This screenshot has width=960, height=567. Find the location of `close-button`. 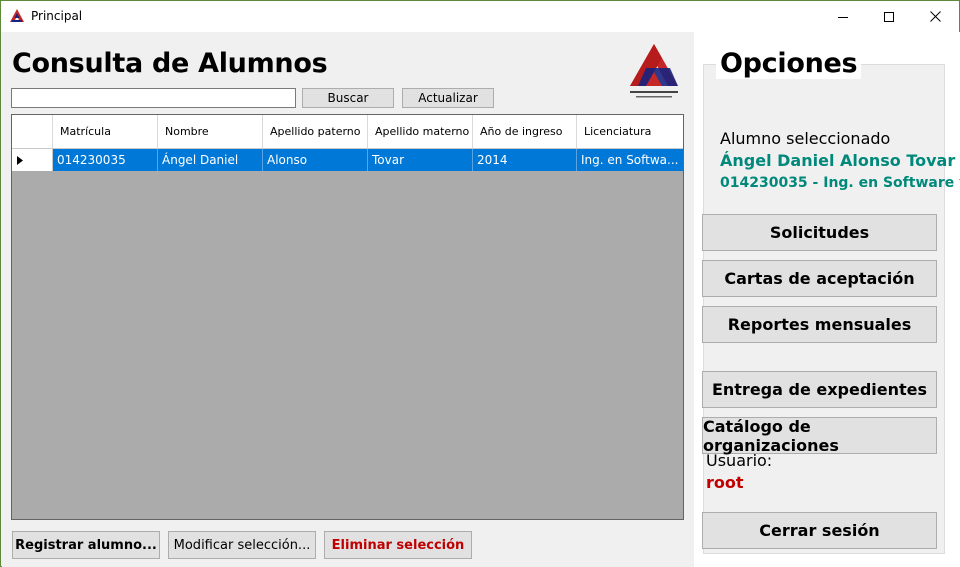

close-button is located at coordinates (935, 16).